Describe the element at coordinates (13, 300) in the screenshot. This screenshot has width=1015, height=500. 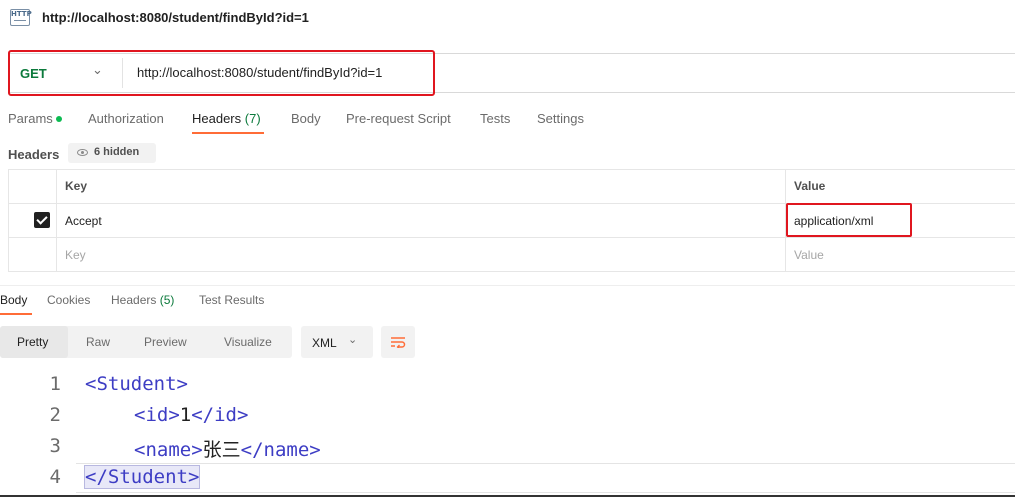
I see `response-tab-body: Body` at that location.